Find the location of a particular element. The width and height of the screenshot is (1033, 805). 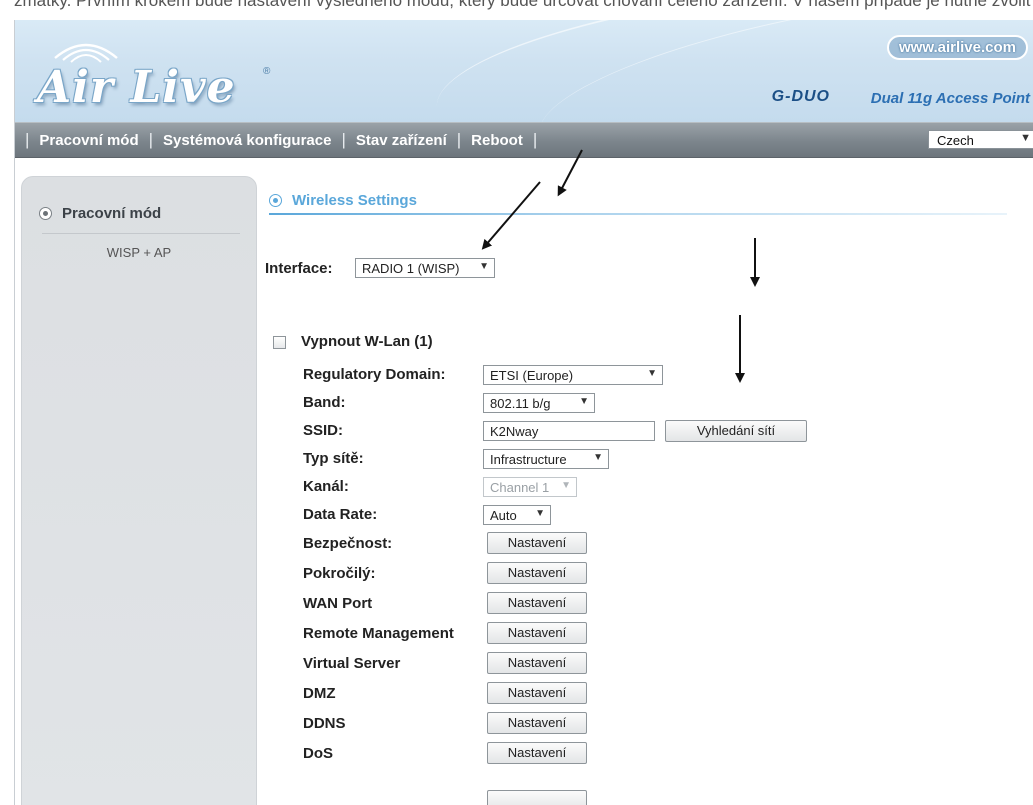

arrow-to-interface-select is located at coordinates (511, 215).